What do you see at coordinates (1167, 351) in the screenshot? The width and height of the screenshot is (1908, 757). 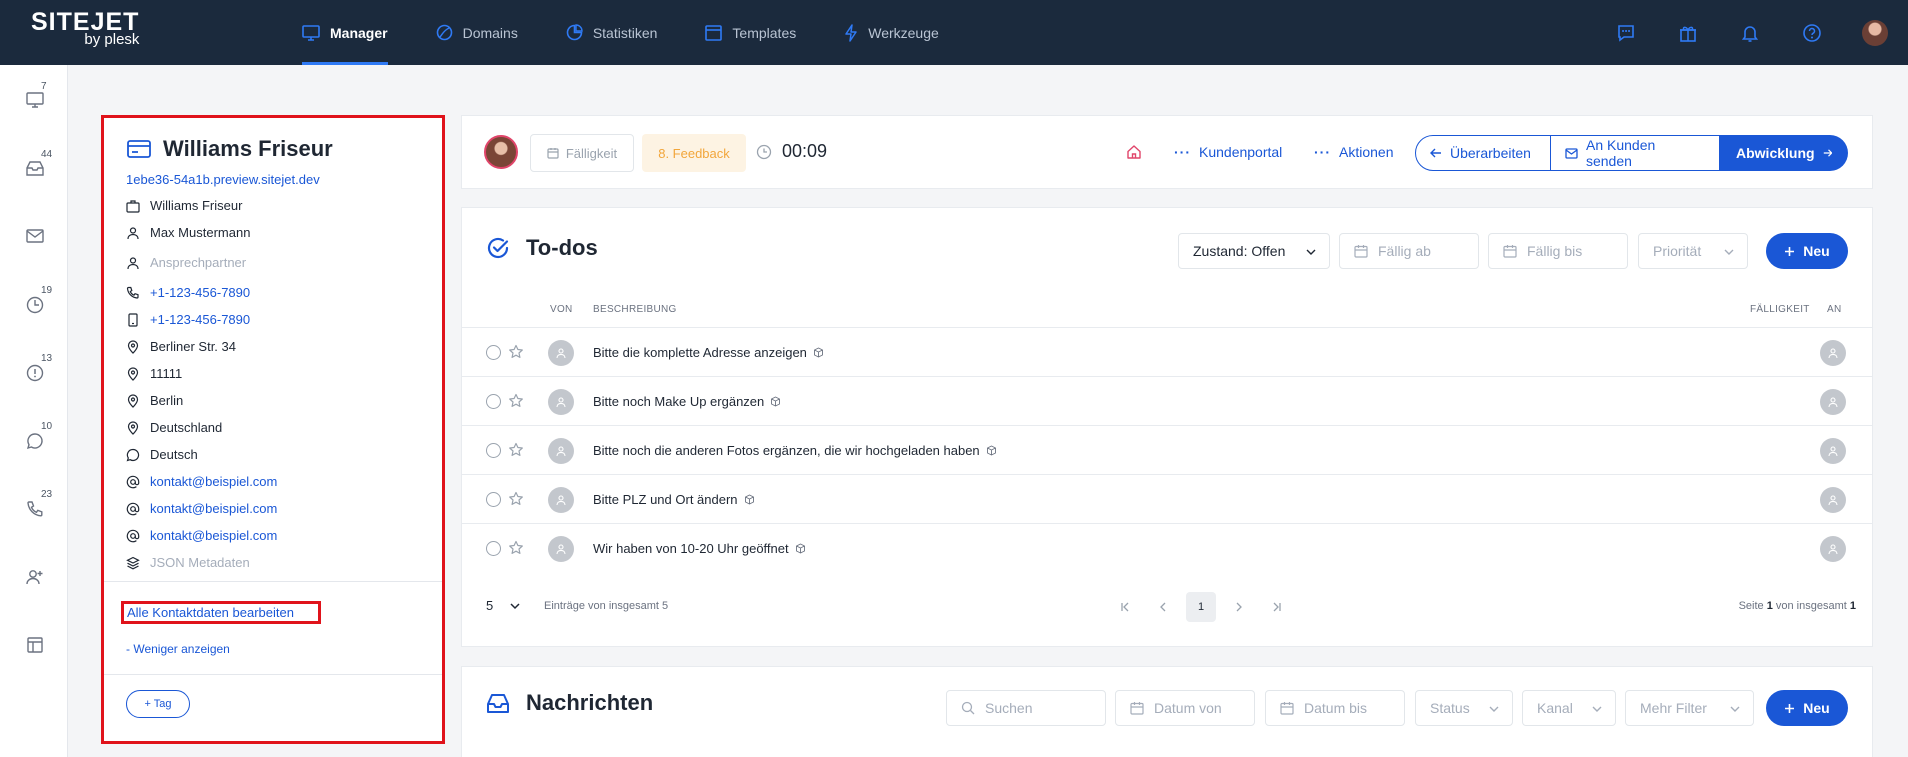 I see `todo-row: Bitte die komplette Adresse anzeigen` at bounding box center [1167, 351].